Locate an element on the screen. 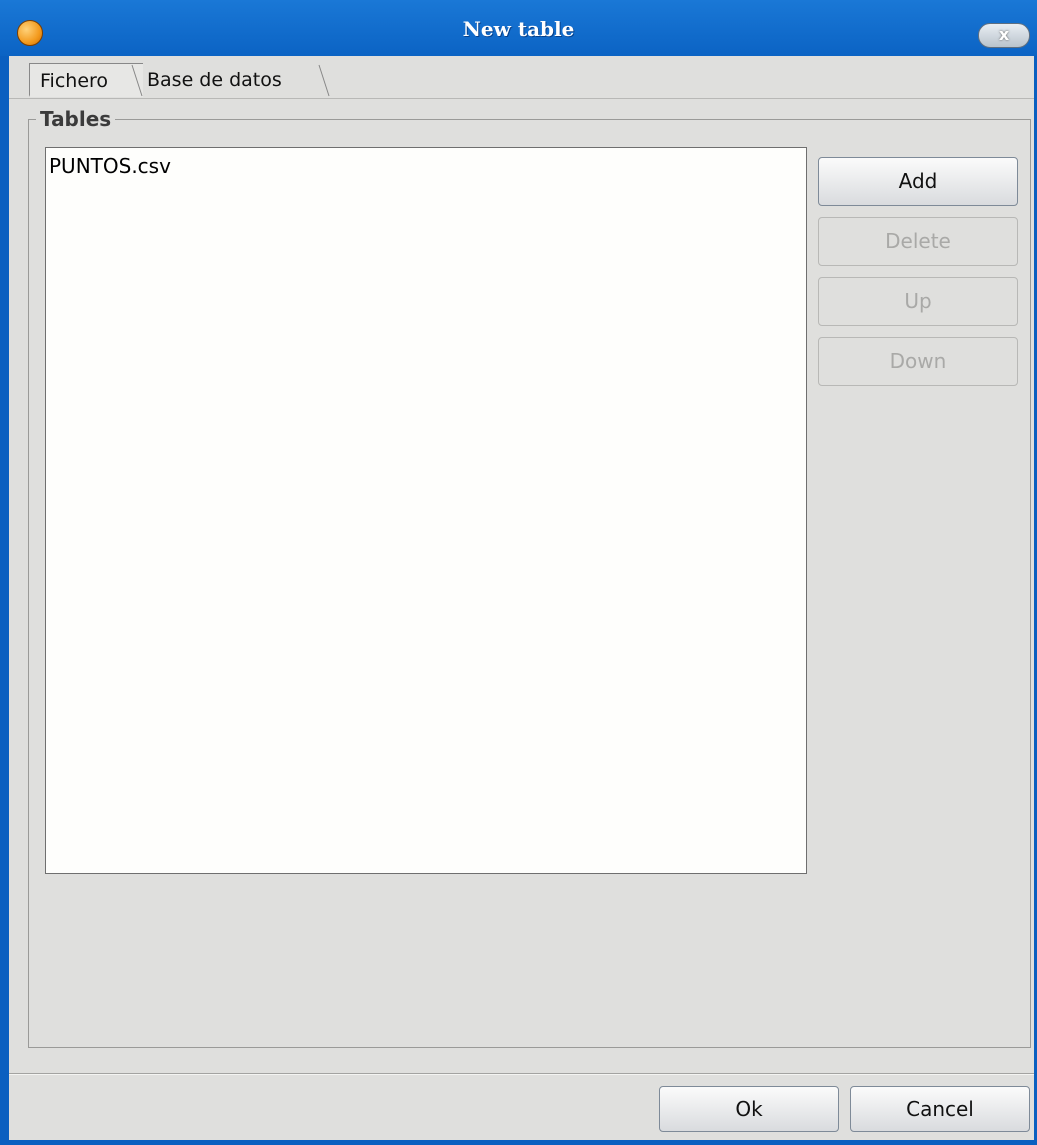 The image size is (1037, 1145). tab-divider-icon is located at coordinates (324, 80).